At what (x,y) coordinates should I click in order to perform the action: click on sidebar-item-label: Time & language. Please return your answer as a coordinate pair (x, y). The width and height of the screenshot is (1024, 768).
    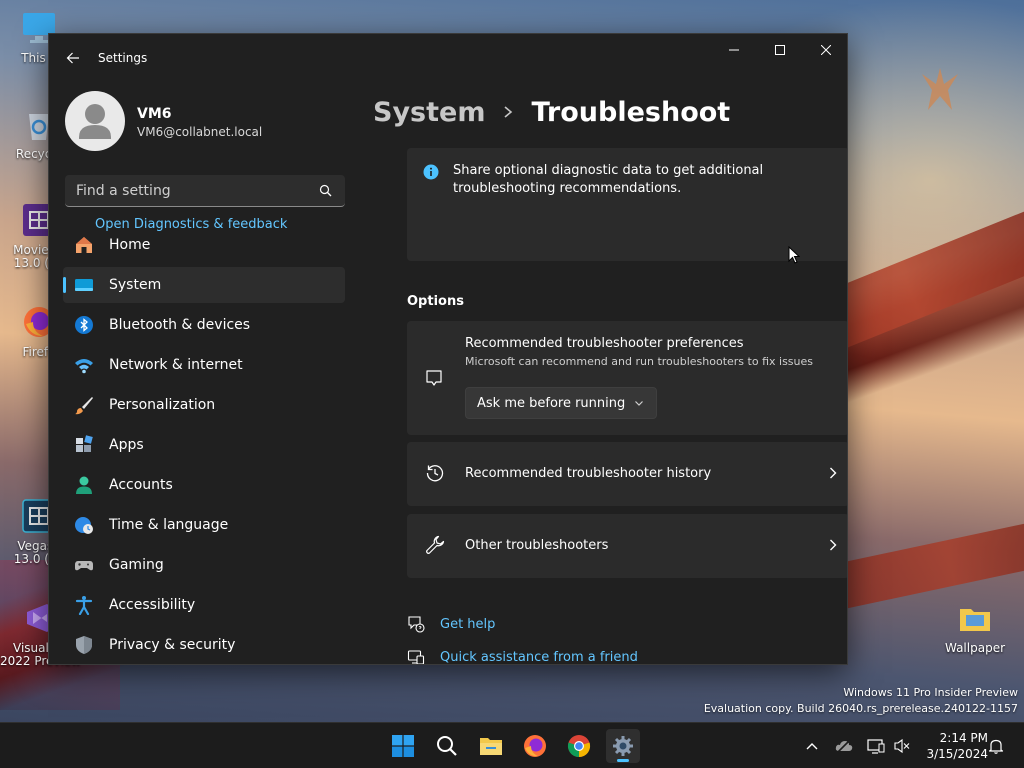
    Looking at the image, I should click on (169, 525).